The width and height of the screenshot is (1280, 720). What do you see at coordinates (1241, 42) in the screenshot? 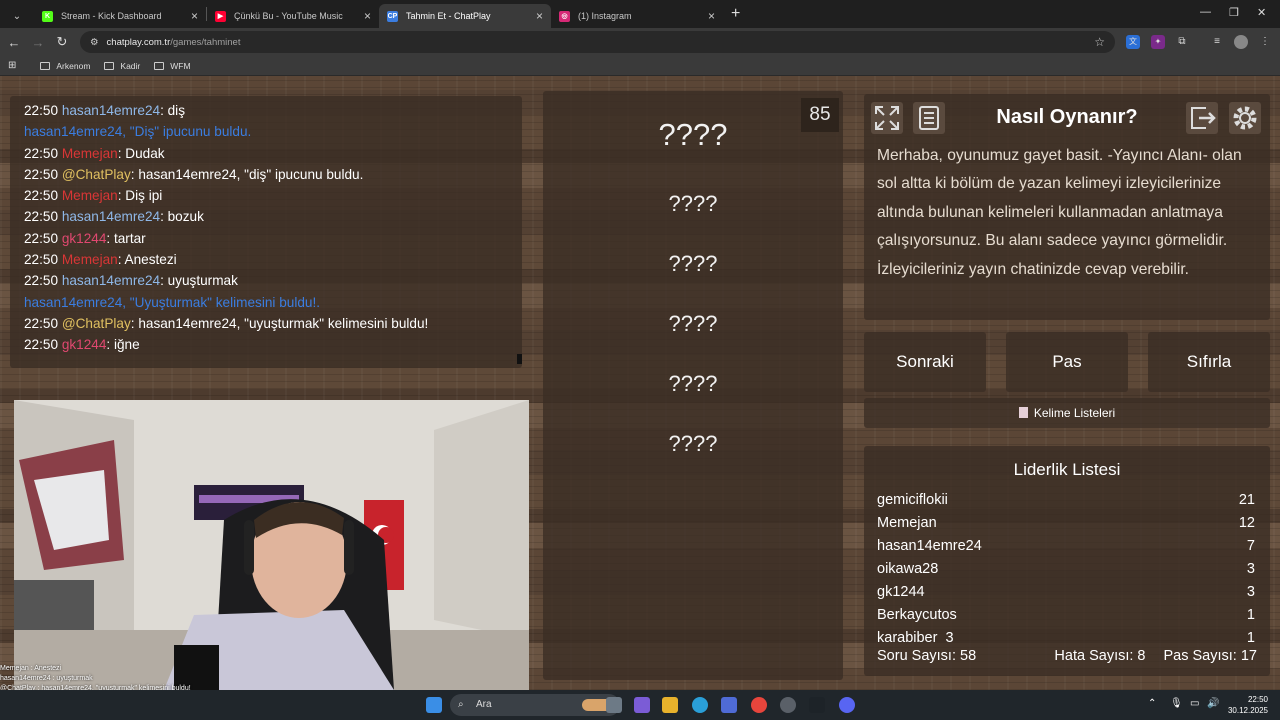
I see `profile-avatar-icon` at bounding box center [1241, 42].